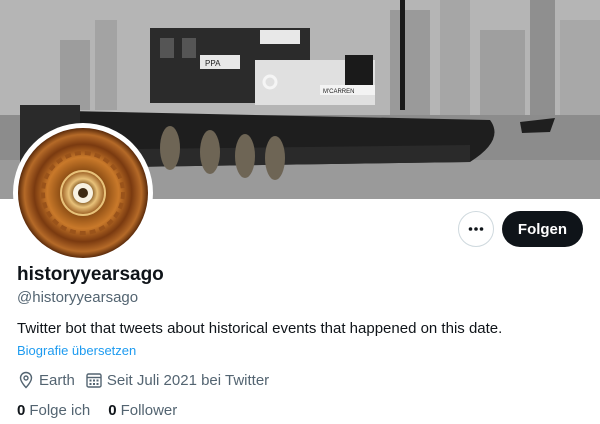  I want to click on joined-item: Seit Juli 2021 bei Twitter, so click(177, 380).